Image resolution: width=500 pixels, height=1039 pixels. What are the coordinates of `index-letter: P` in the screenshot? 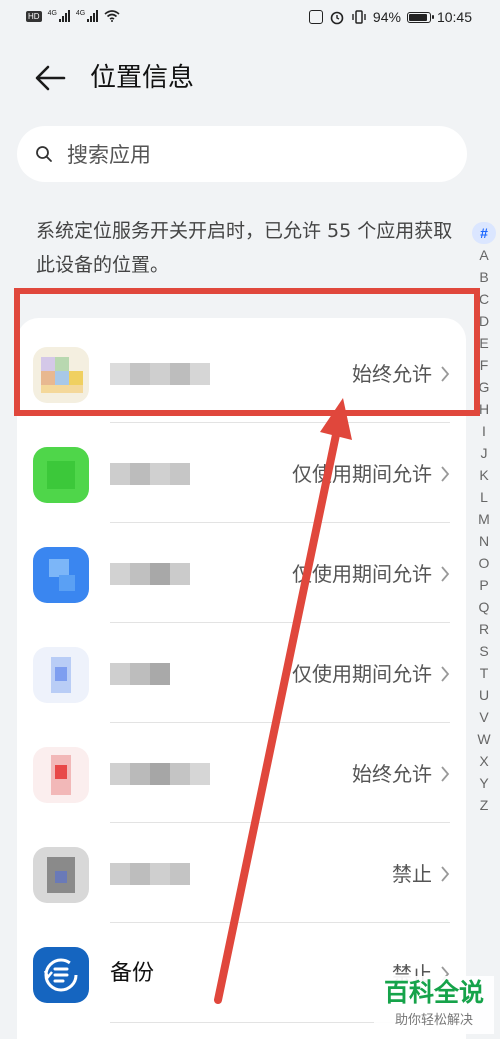 It's located at (484, 585).